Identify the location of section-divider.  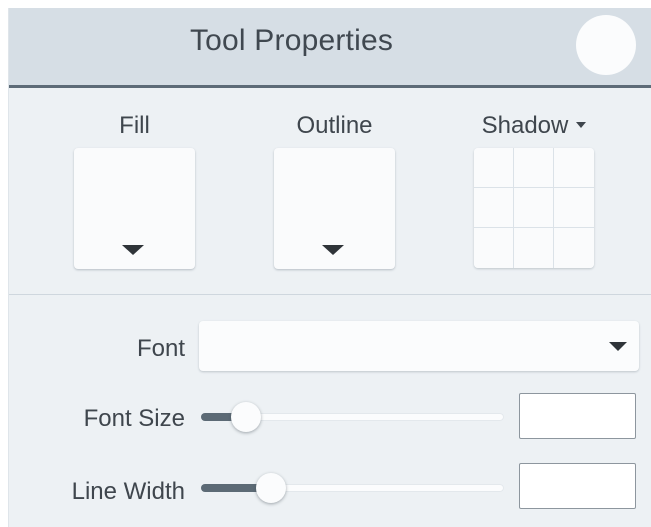
(330, 294).